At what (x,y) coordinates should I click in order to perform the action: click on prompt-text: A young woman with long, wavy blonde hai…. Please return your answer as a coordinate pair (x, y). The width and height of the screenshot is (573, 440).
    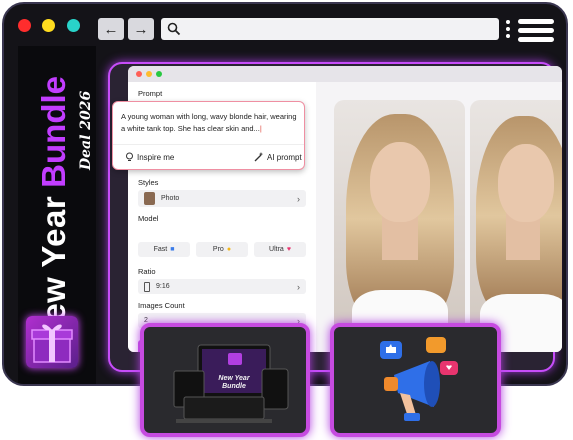
    Looking at the image, I should click on (209, 122).